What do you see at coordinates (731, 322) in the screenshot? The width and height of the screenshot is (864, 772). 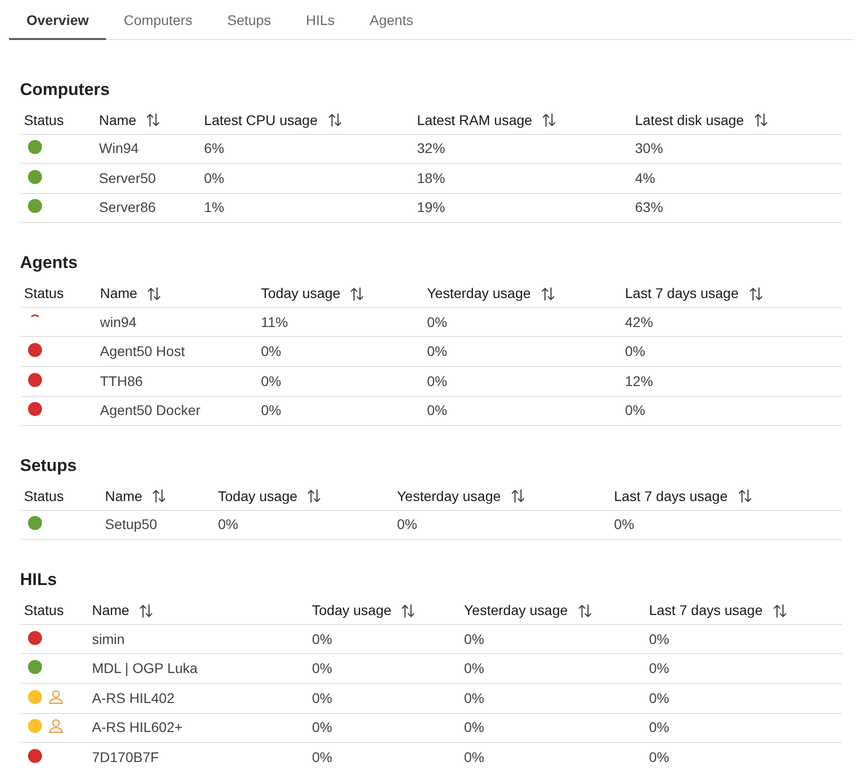 I see `table-cell: 42%` at bounding box center [731, 322].